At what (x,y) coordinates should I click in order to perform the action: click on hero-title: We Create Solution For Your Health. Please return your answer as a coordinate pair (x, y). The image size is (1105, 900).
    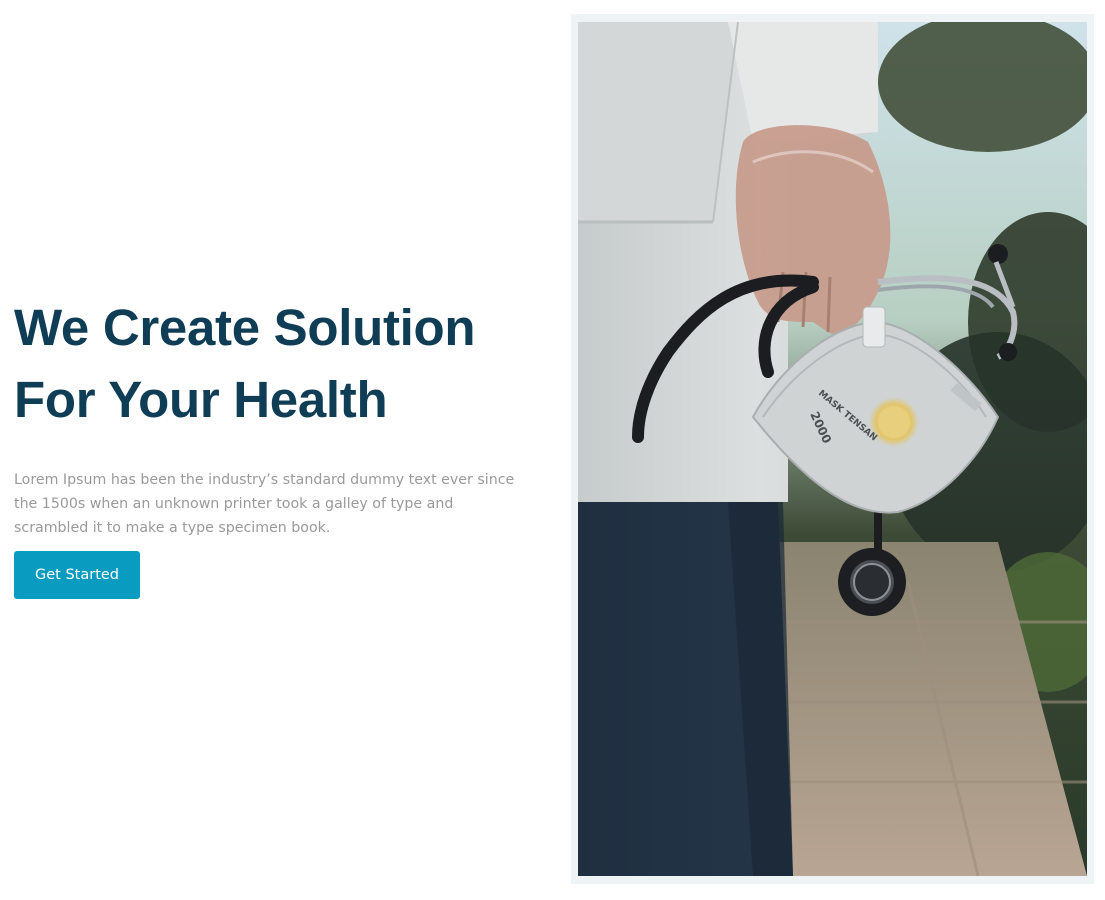
    Looking at the image, I should click on (274, 364).